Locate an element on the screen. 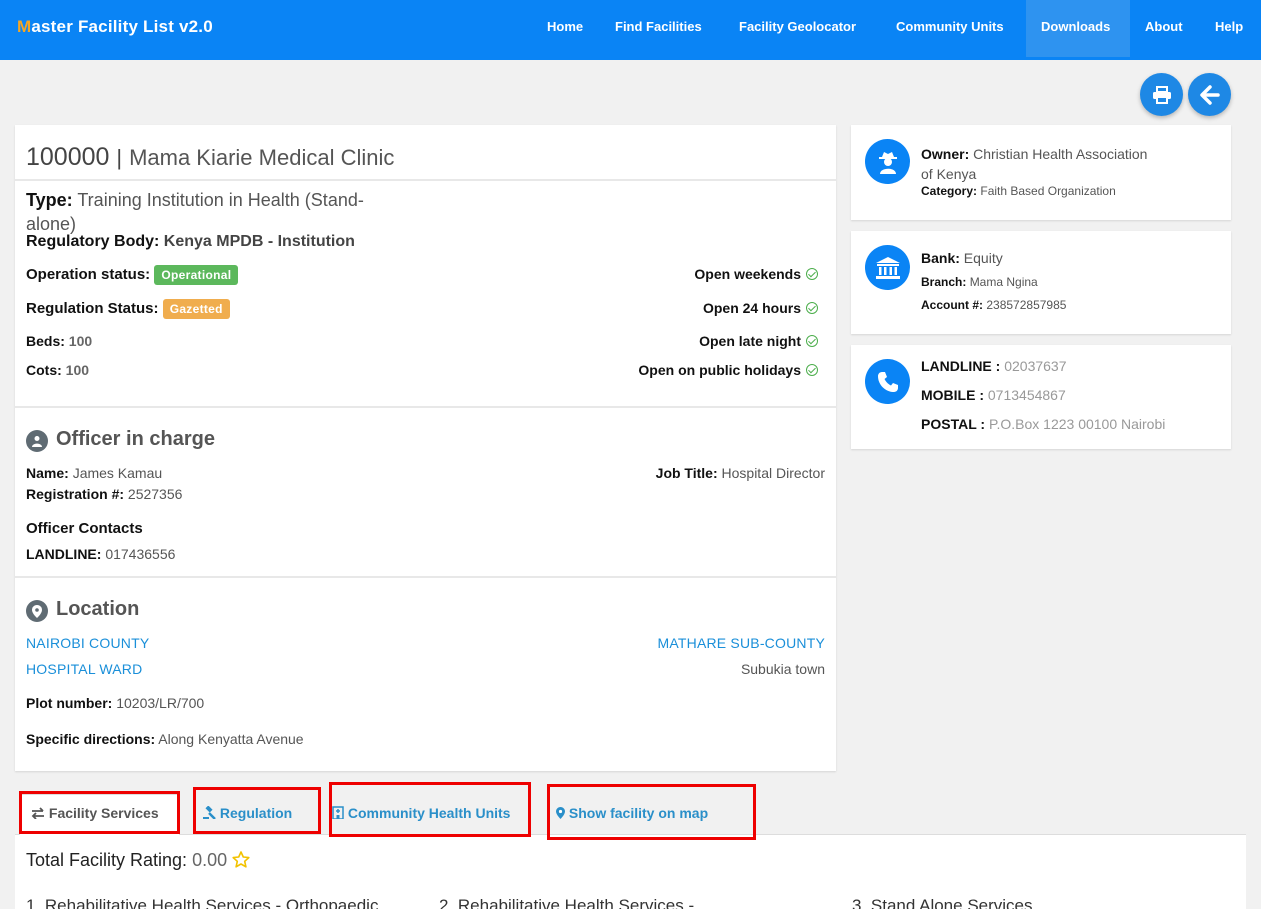 Image resolution: width=1261 pixels, height=909 pixels. service-item-3: 3. Stand Alone Services is located at coordinates (942, 902).